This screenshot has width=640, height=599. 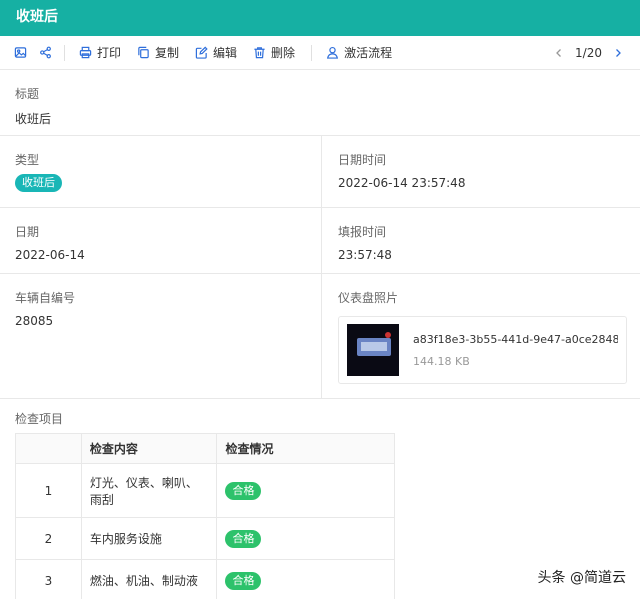 I want to click on edit-button: 编辑, so click(x=216, y=53).